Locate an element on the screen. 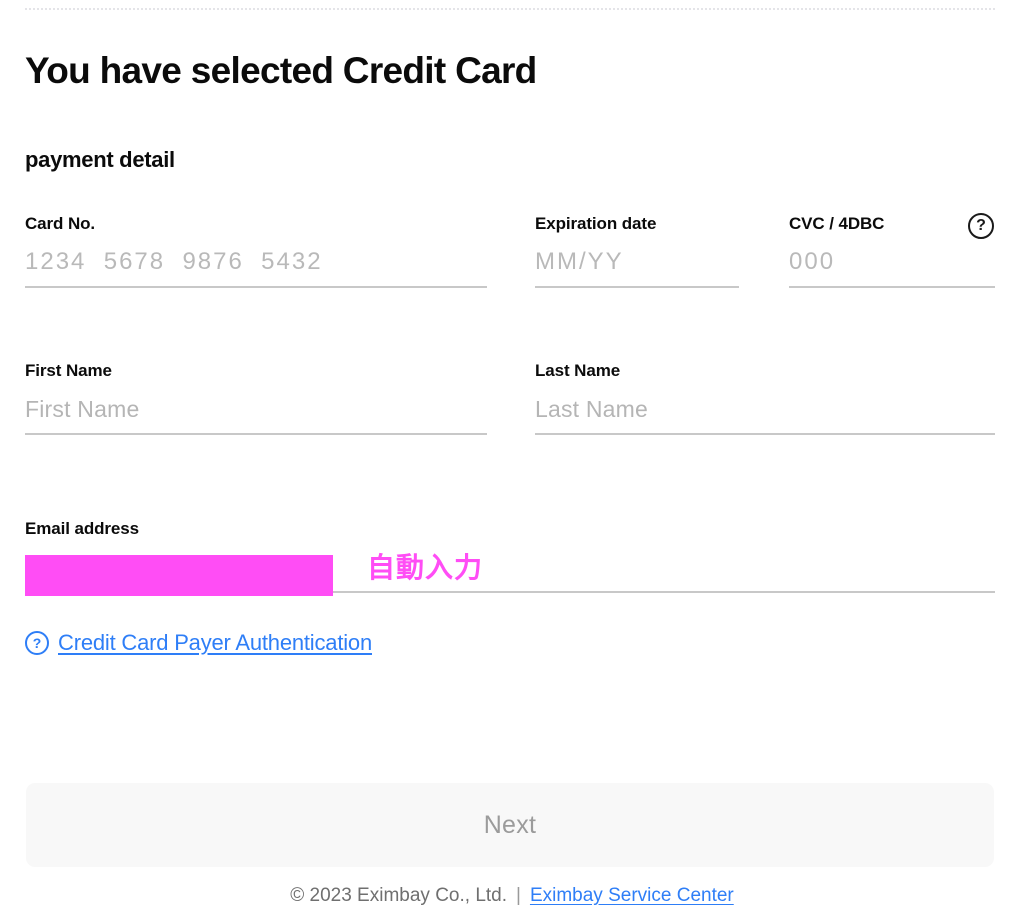 This screenshot has width=1024, height=923. email-redaction-overlay is located at coordinates (179, 575).